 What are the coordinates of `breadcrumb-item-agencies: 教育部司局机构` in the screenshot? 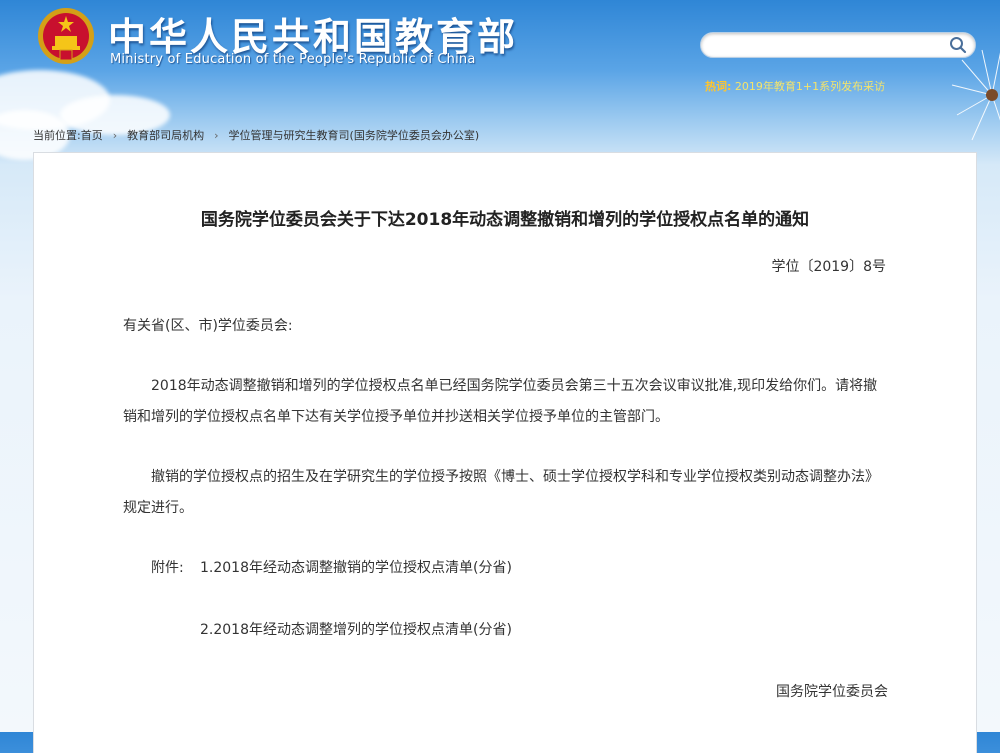 It's located at (165, 135).